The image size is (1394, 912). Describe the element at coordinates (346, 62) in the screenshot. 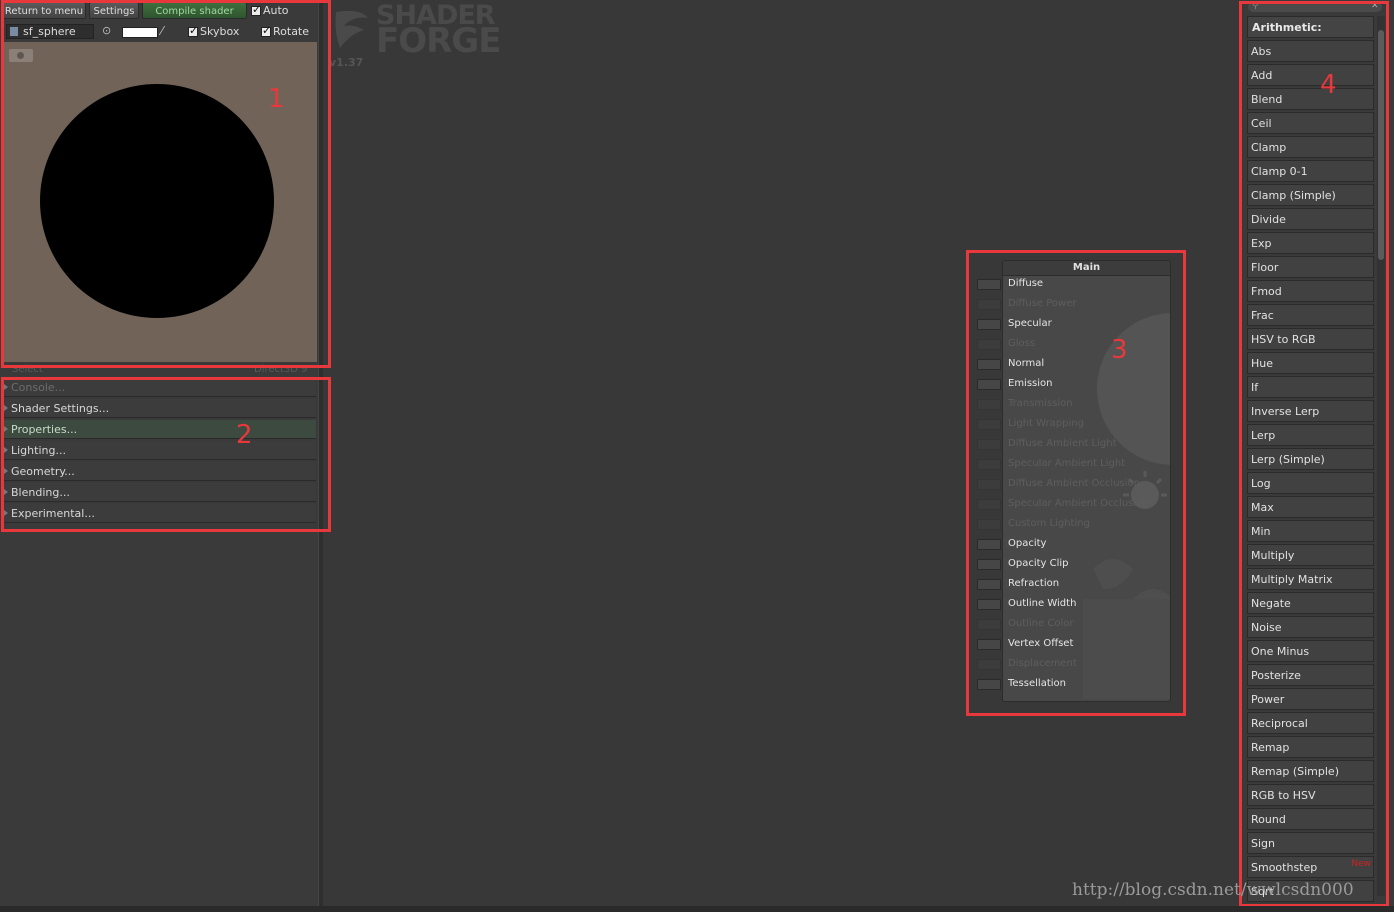

I see `version-label: v1.37` at that location.